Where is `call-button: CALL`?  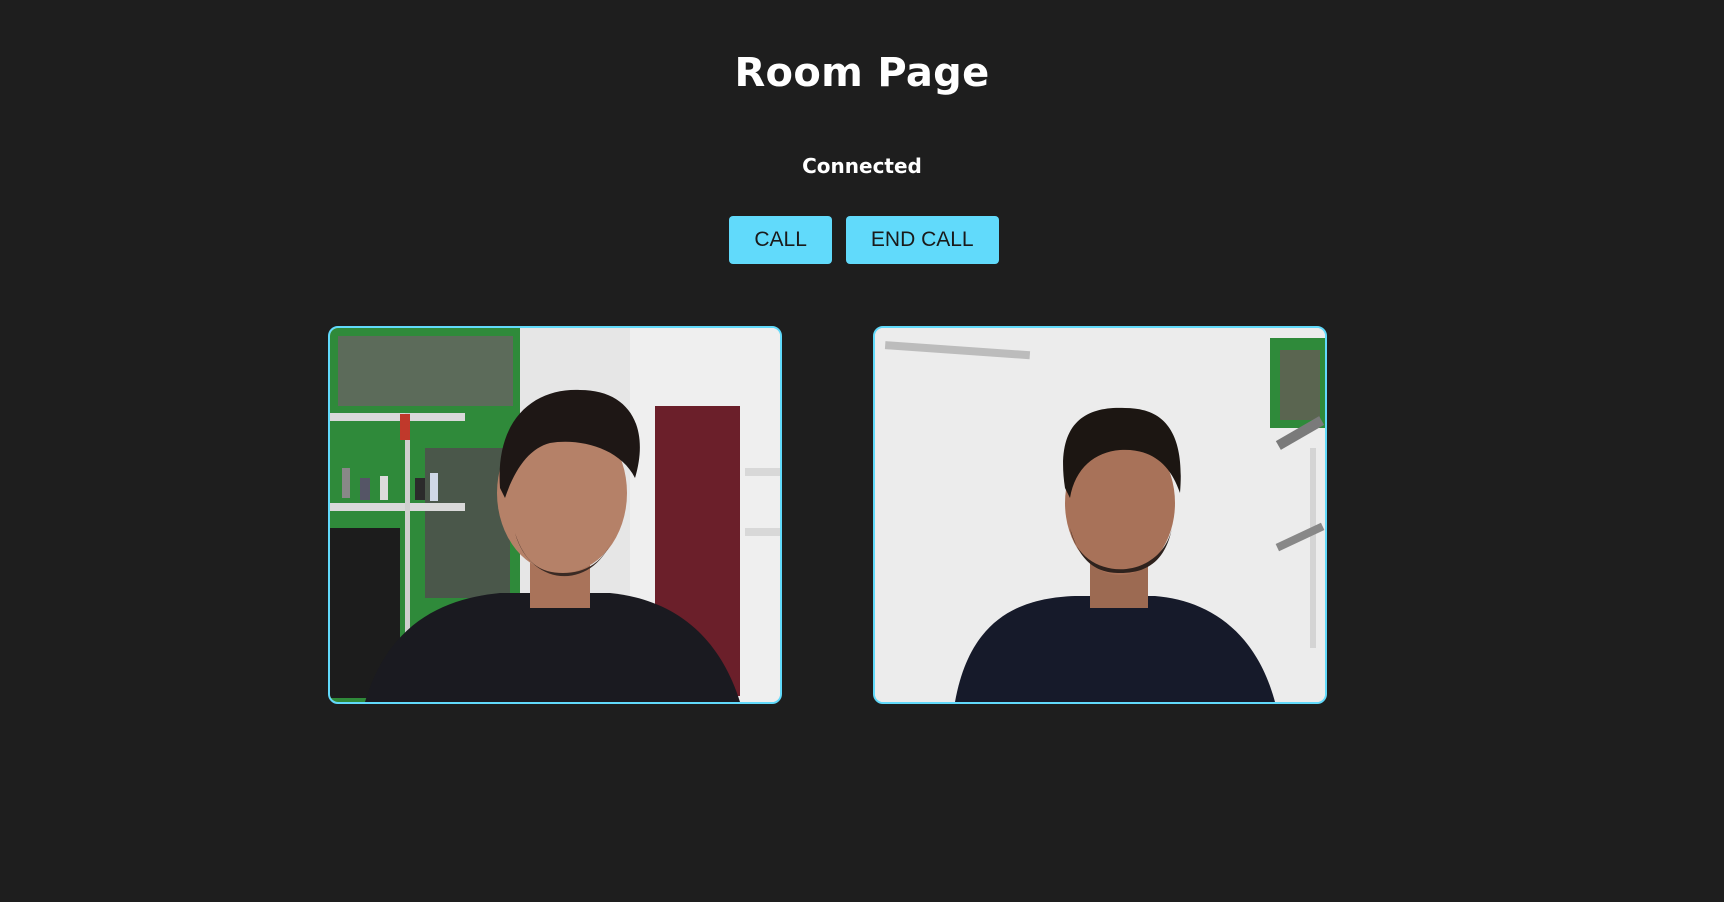 call-button: CALL is located at coordinates (780, 240).